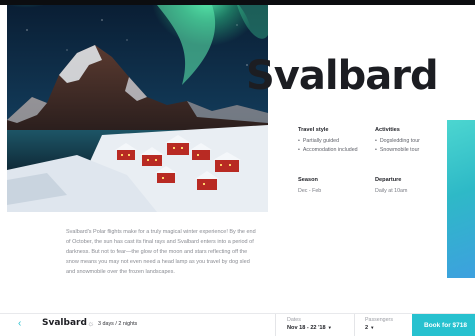  Describe the element at coordinates (461, 199) in the screenshot. I see `next-destination-card` at that location.